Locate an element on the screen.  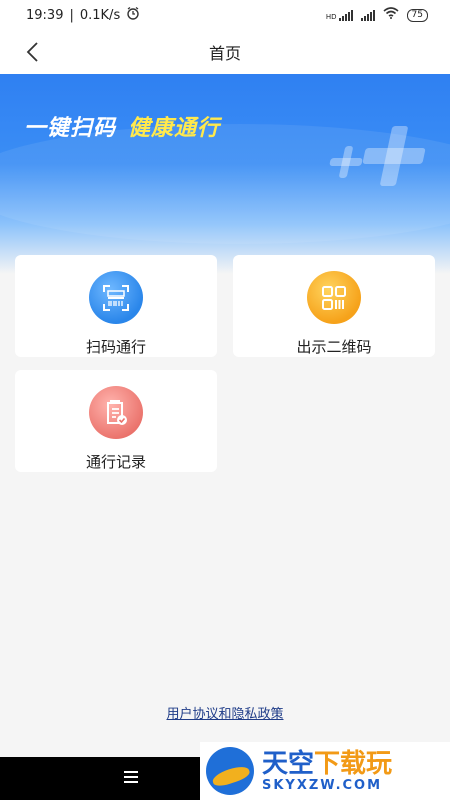
back-button is located at coordinates (32, 52).